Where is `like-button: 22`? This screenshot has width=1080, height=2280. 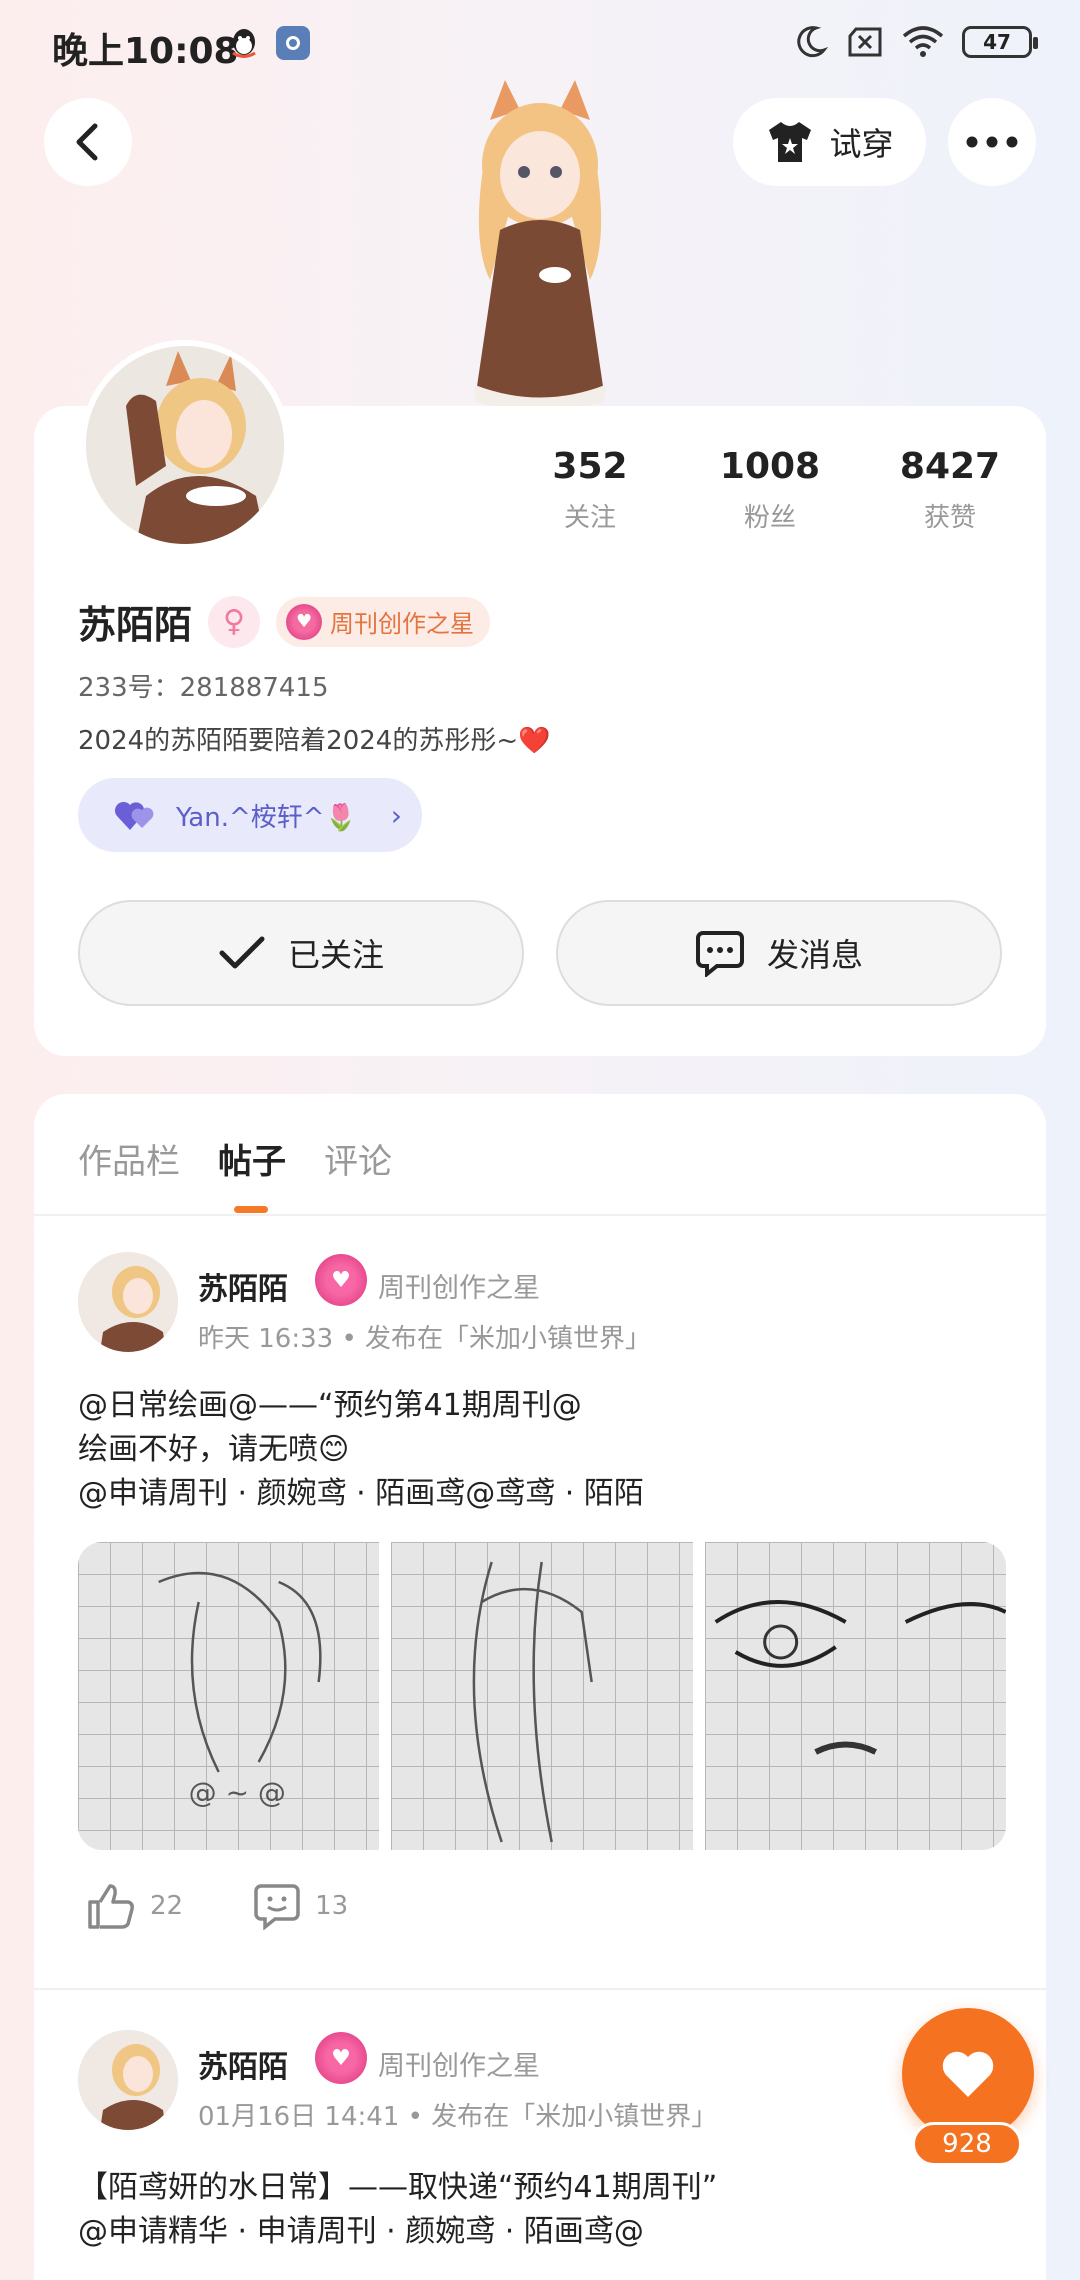
like-button: 22 is located at coordinates (134, 1906).